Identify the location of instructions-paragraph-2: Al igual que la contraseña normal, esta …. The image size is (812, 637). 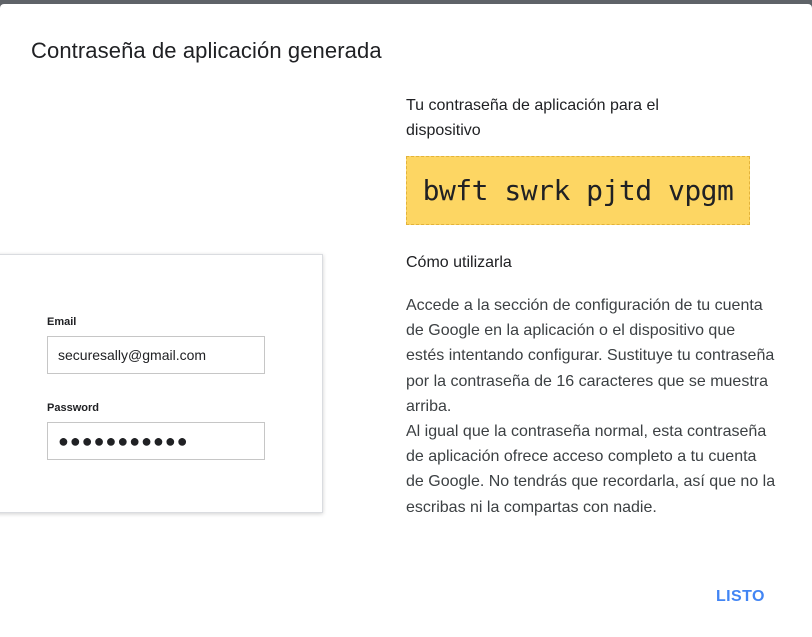
(591, 469).